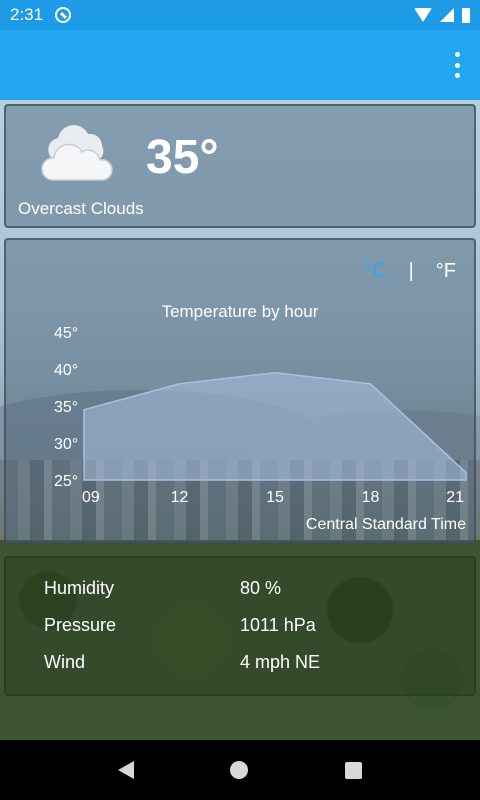  I want to click on battery-icon, so click(466, 15).